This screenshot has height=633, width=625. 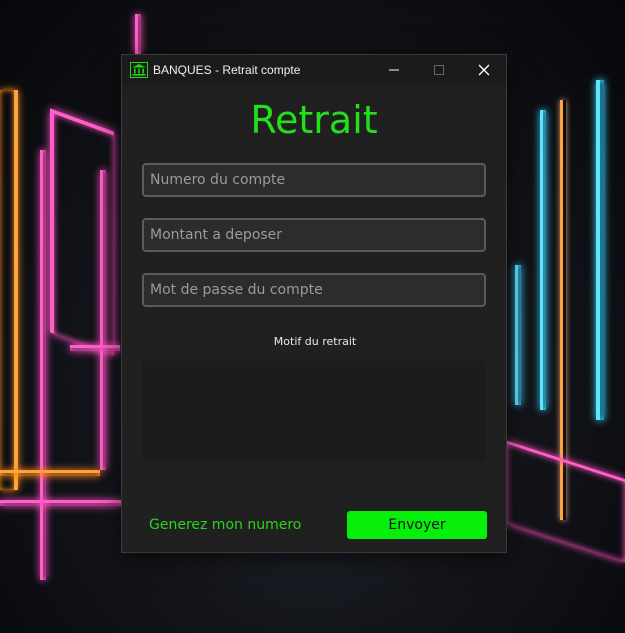 What do you see at coordinates (314, 235) in the screenshot?
I see `amount-input` at bounding box center [314, 235].